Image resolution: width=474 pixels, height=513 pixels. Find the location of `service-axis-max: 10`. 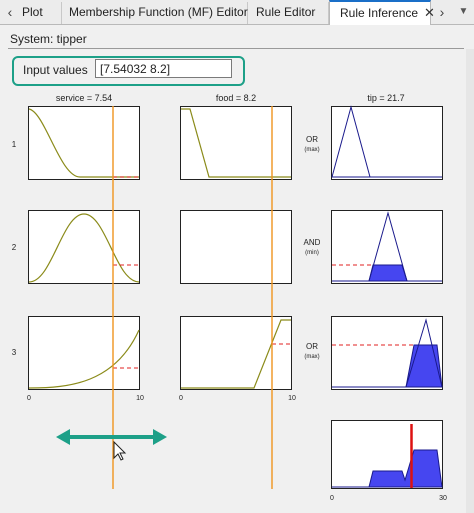

service-axis-max: 10 is located at coordinates (140, 398).